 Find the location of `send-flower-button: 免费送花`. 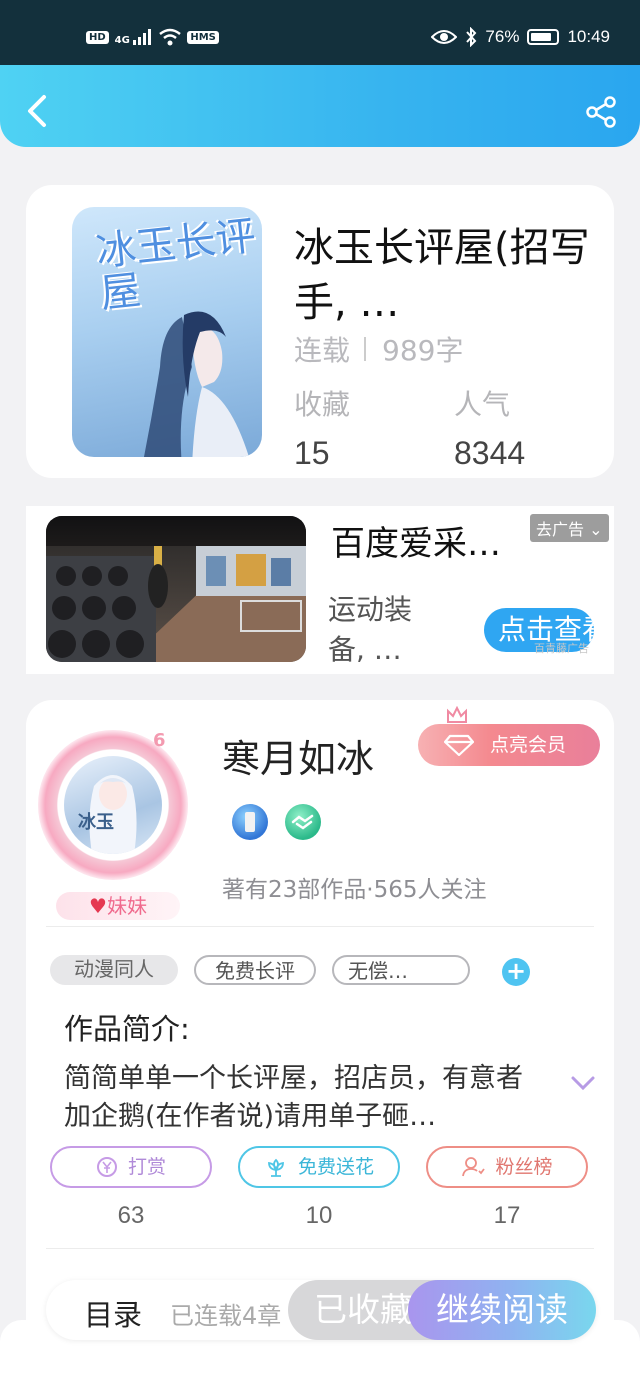

send-flower-button: 免费送花 is located at coordinates (319, 1167).